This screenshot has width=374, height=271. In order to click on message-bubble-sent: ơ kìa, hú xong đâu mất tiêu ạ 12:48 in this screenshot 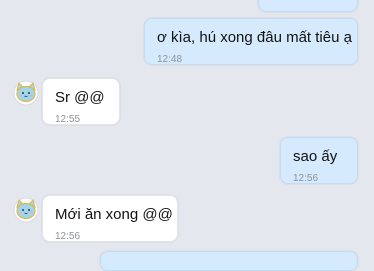, I will do `click(251, 41)`.